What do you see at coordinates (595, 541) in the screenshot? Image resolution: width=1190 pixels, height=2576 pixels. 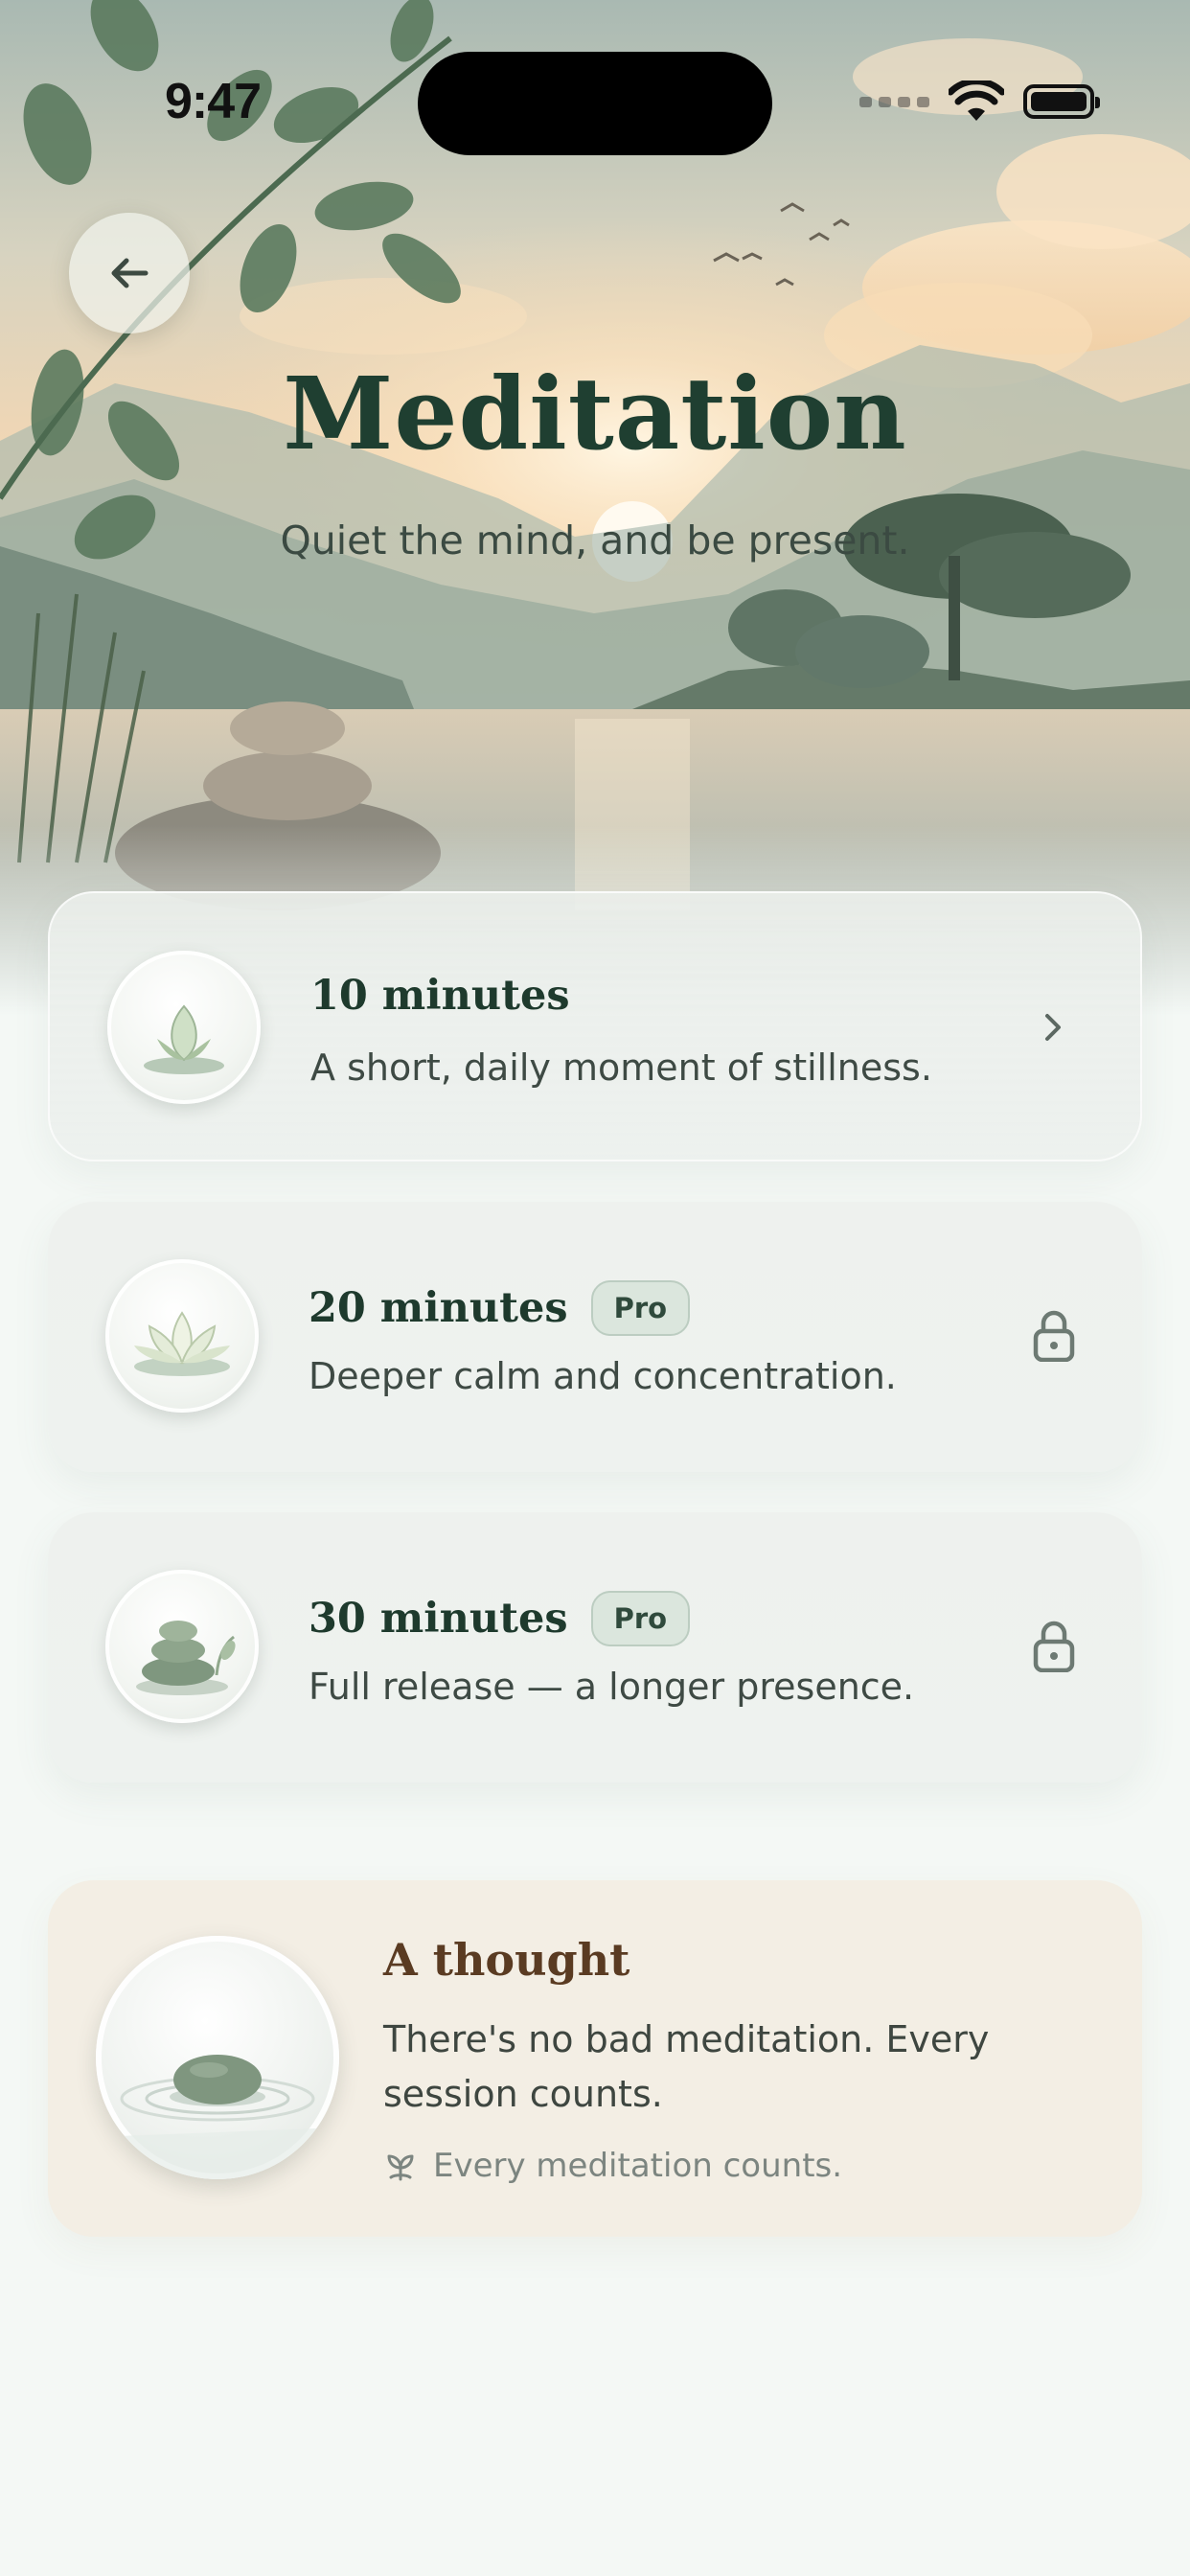 I see `page-subtitle: Quiet the mind, and be present.` at bounding box center [595, 541].